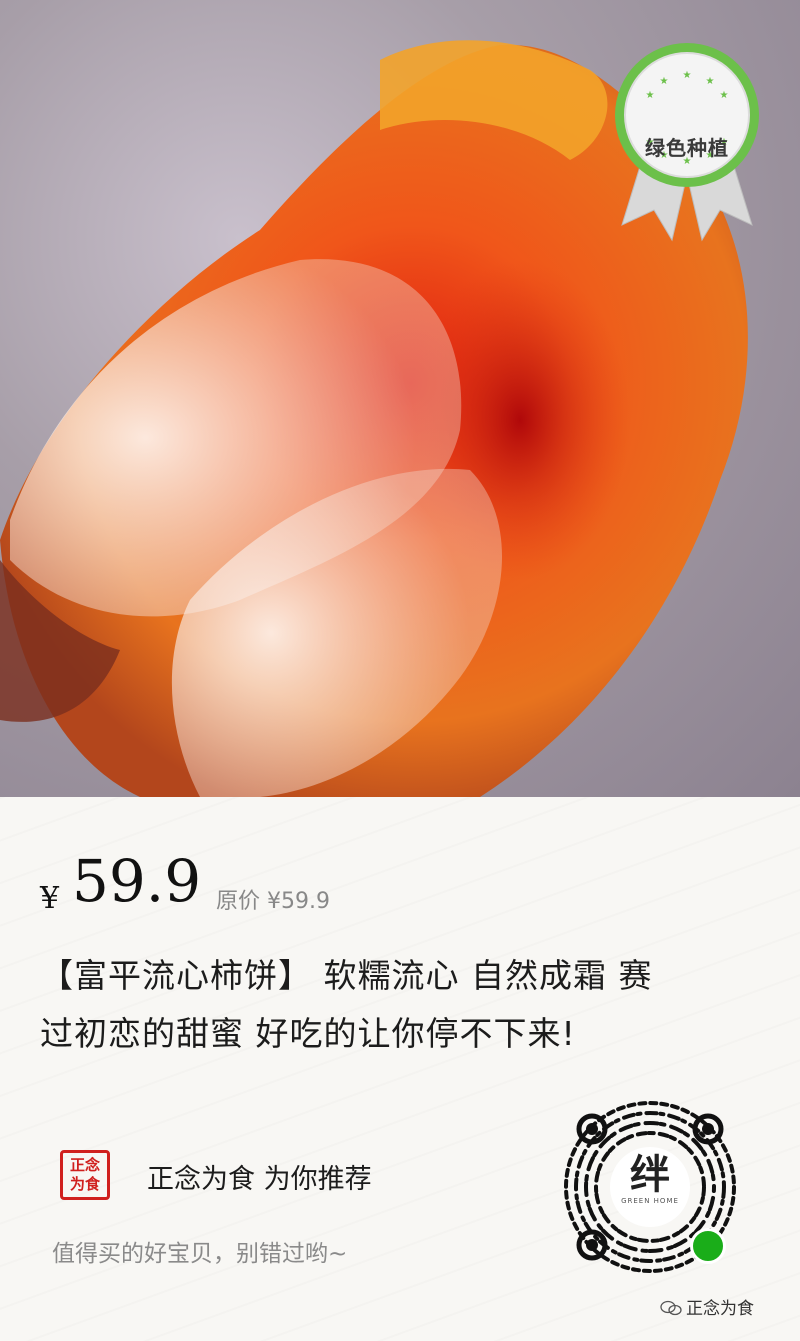  What do you see at coordinates (370, 1005) in the screenshot?
I see `product-title: 【富平流心柿饼】 软糯流心 自然成霜 赛 过初恋的甜蜜 好吃的让你停不下来!` at bounding box center [370, 1005].